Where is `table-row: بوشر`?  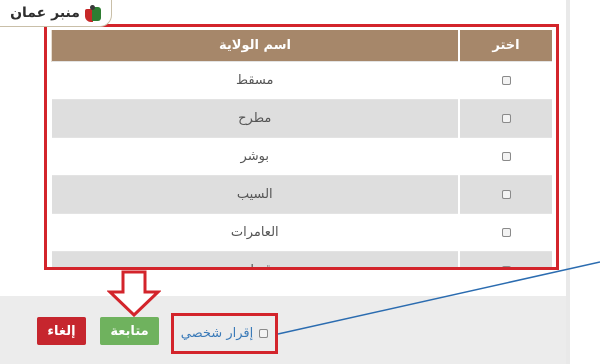
table-row: بوشر is located at coordinates (301, 155).